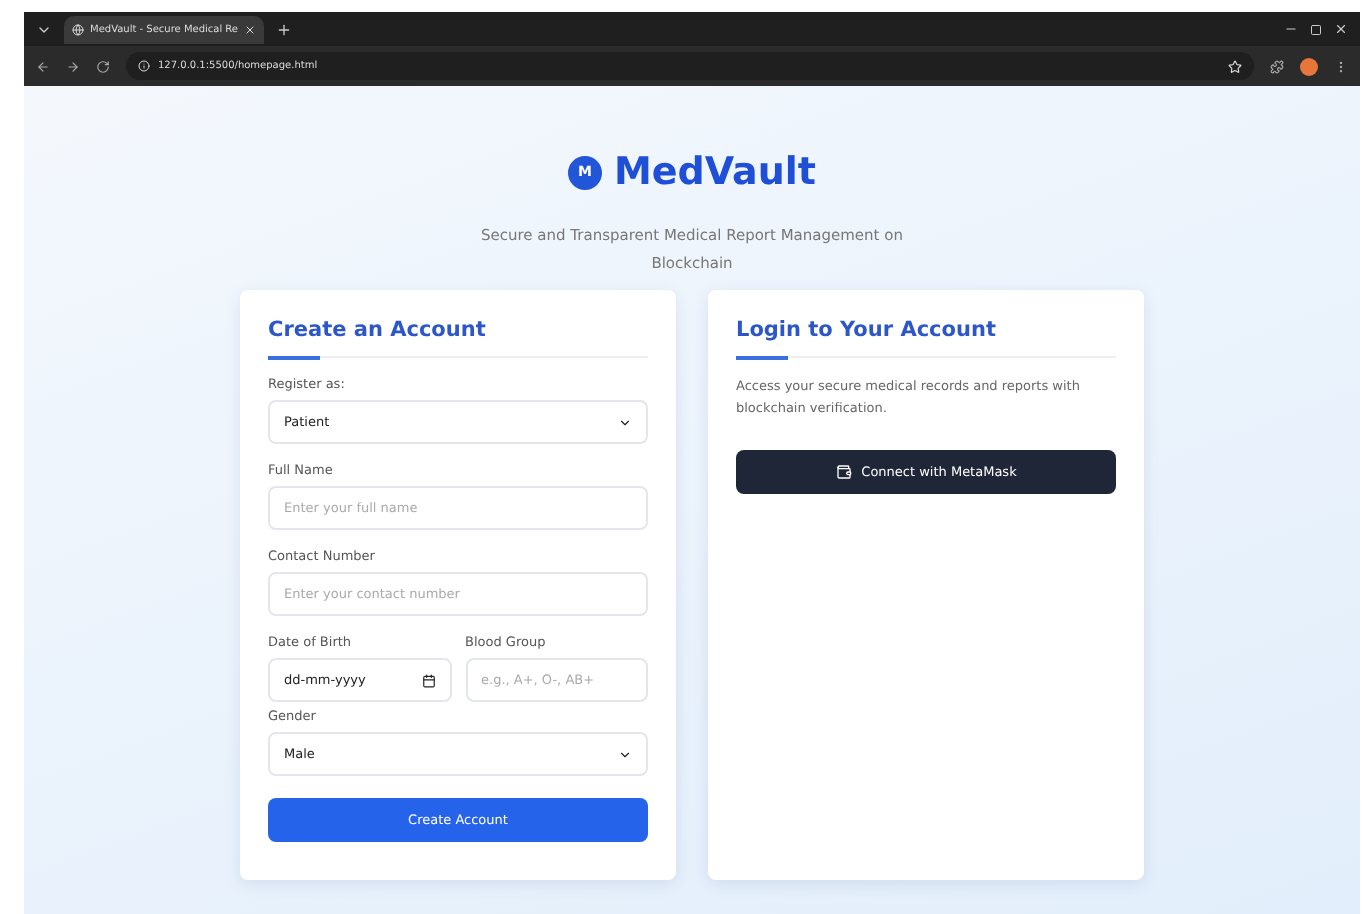  What do you see at coordinates (1291, 29) in the screenshot?
I see `minimize-icon` at bounding box center [1291, 29].